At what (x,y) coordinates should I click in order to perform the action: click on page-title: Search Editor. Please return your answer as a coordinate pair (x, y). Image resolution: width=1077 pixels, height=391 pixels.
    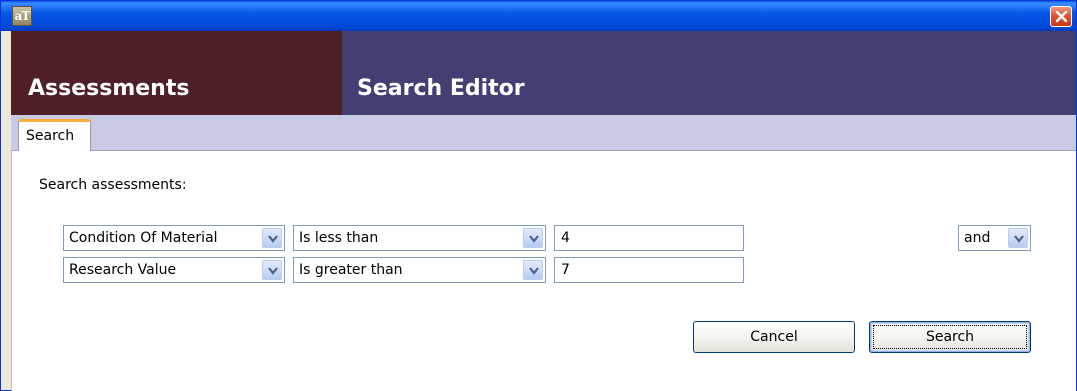
    Looking at the image, I should click on (441, 88).